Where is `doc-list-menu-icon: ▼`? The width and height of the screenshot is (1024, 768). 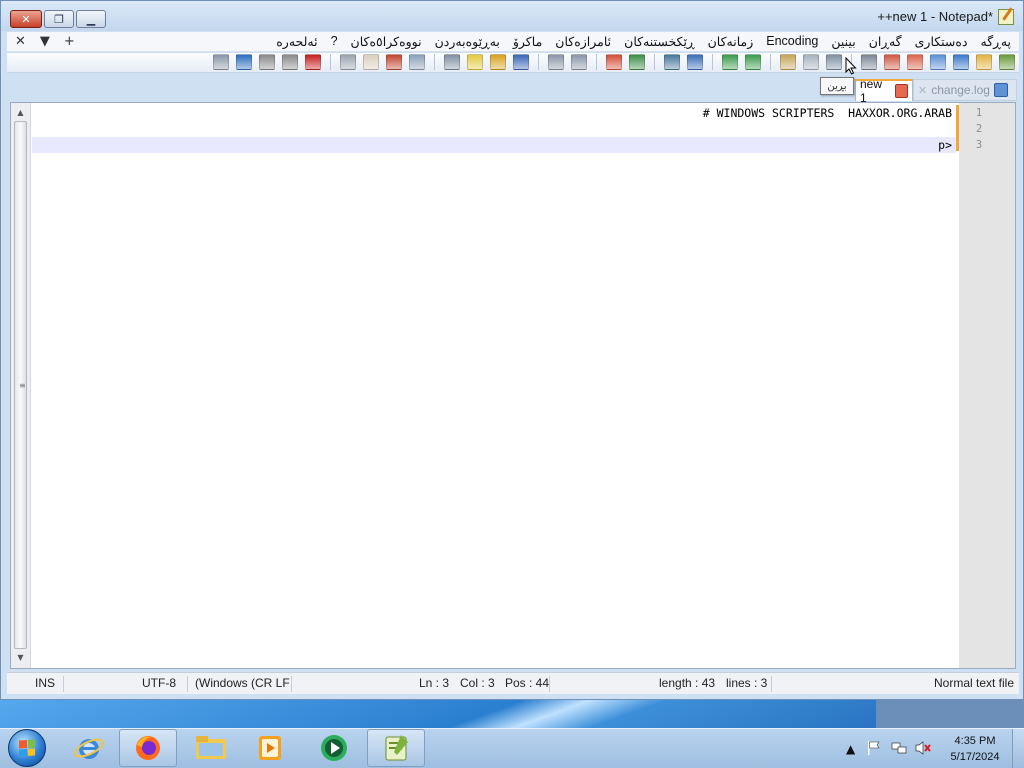 doc-list-menu-icon: ▼ is located at coordinates (45, 41).